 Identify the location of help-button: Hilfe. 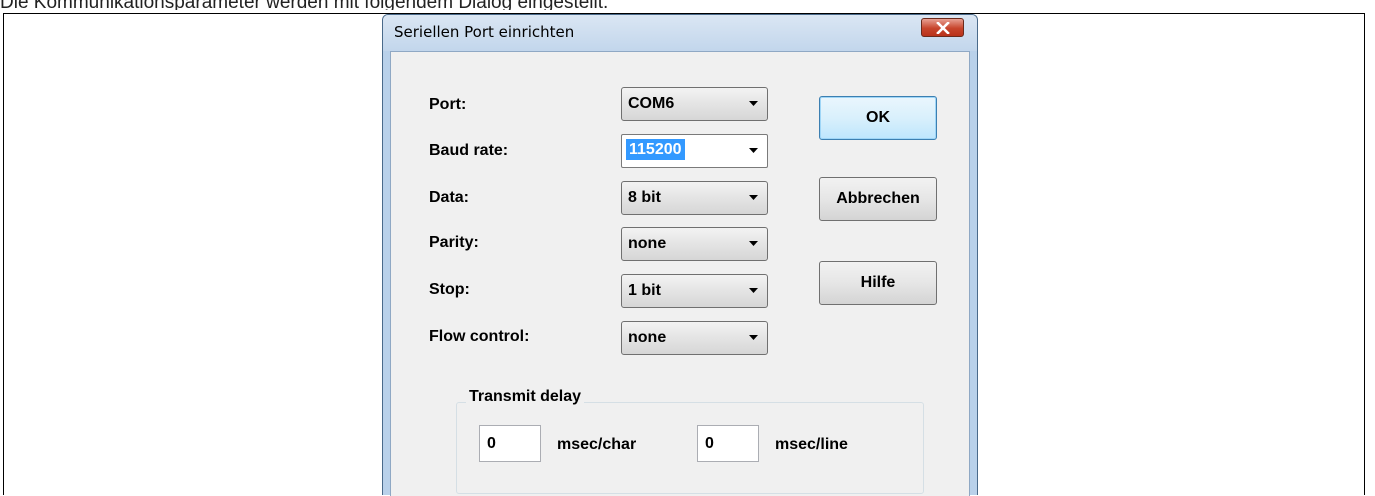
(878, 283).